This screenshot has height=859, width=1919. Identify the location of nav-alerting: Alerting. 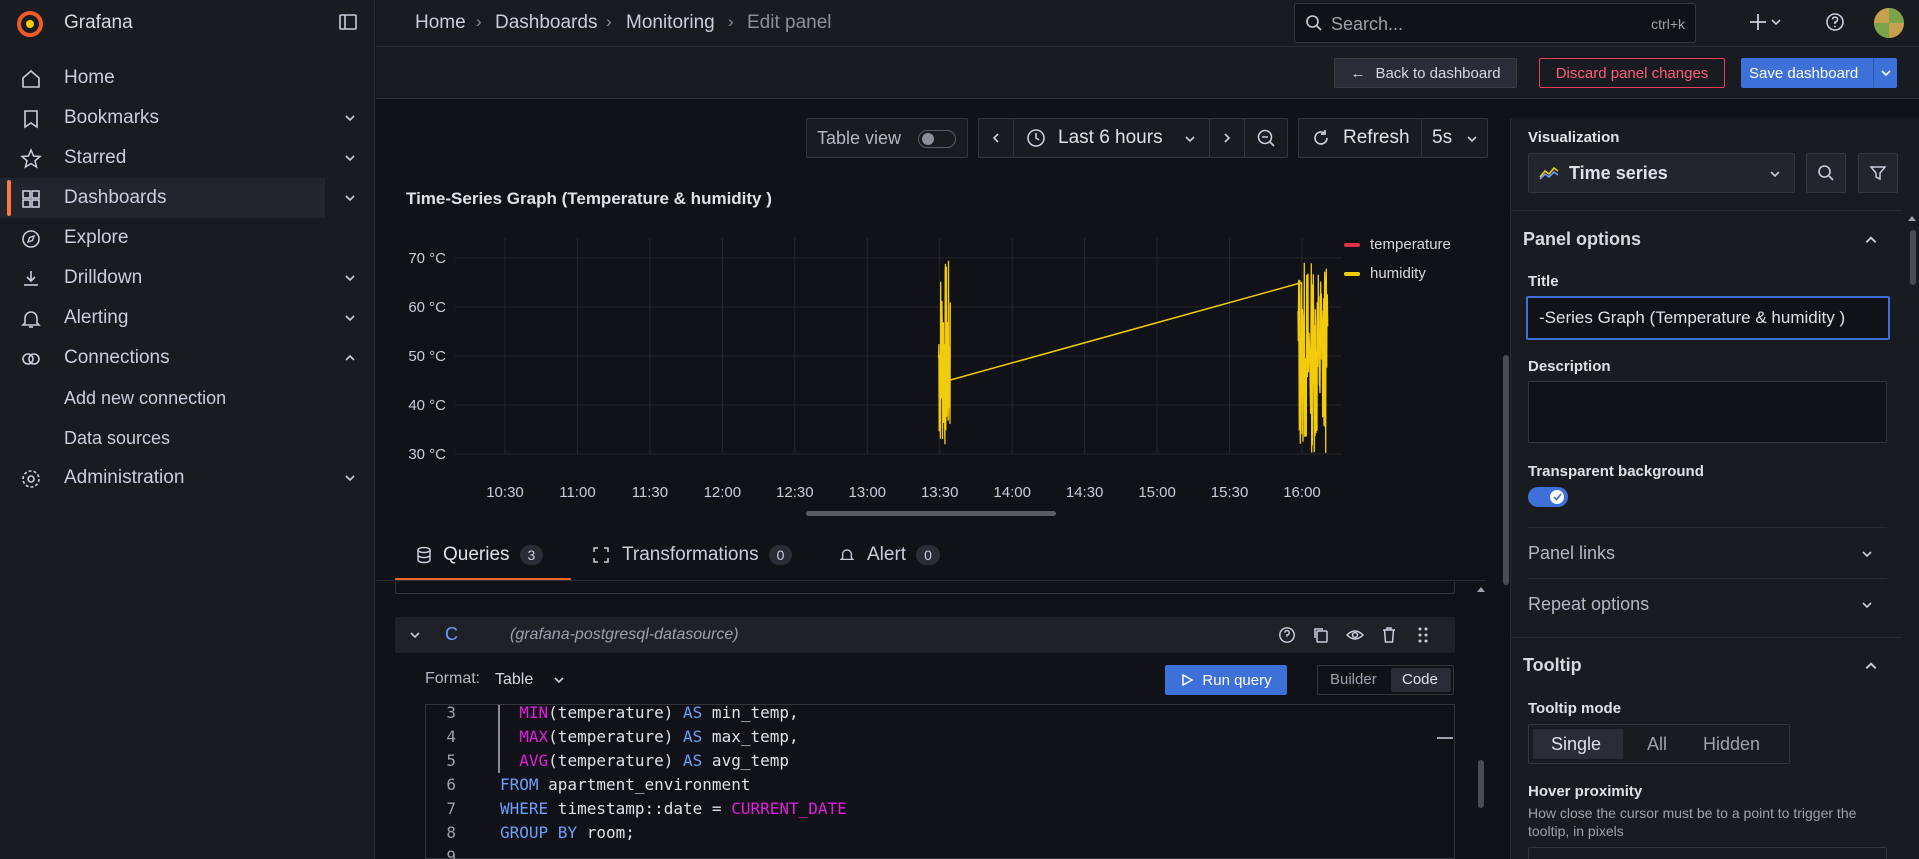
(177, 318).